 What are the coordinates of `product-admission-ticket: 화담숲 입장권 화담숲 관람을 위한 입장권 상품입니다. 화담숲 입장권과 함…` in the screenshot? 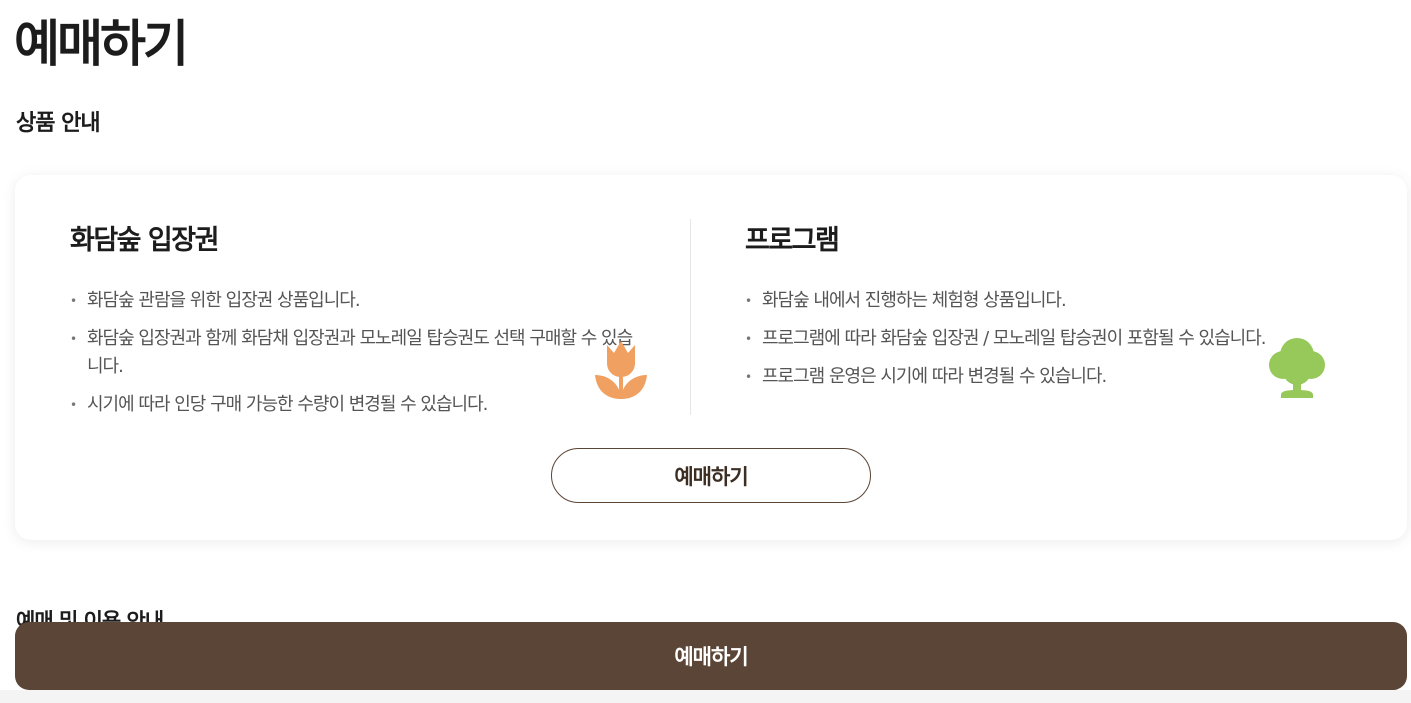 It's located at (355, 324).